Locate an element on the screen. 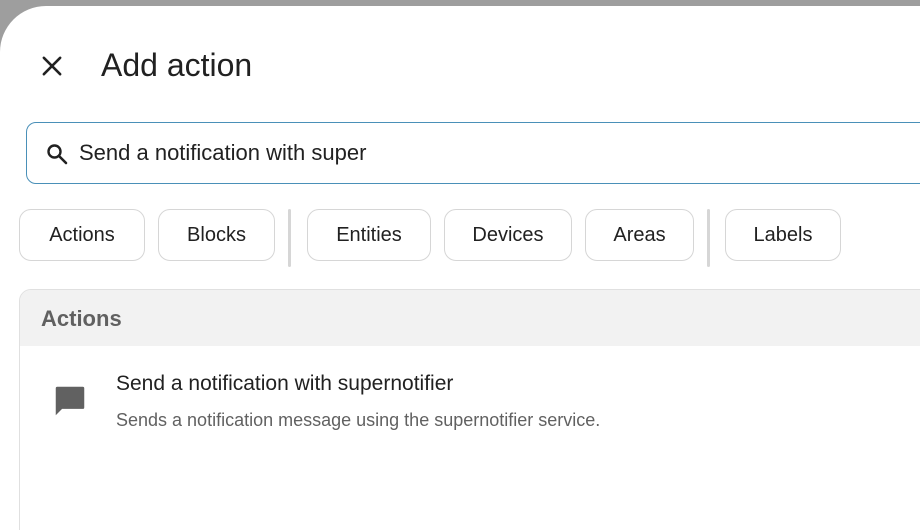 Image resolution: width=920 pixels, height=530 pixels. close-icon is located at coordinates (52, 66).